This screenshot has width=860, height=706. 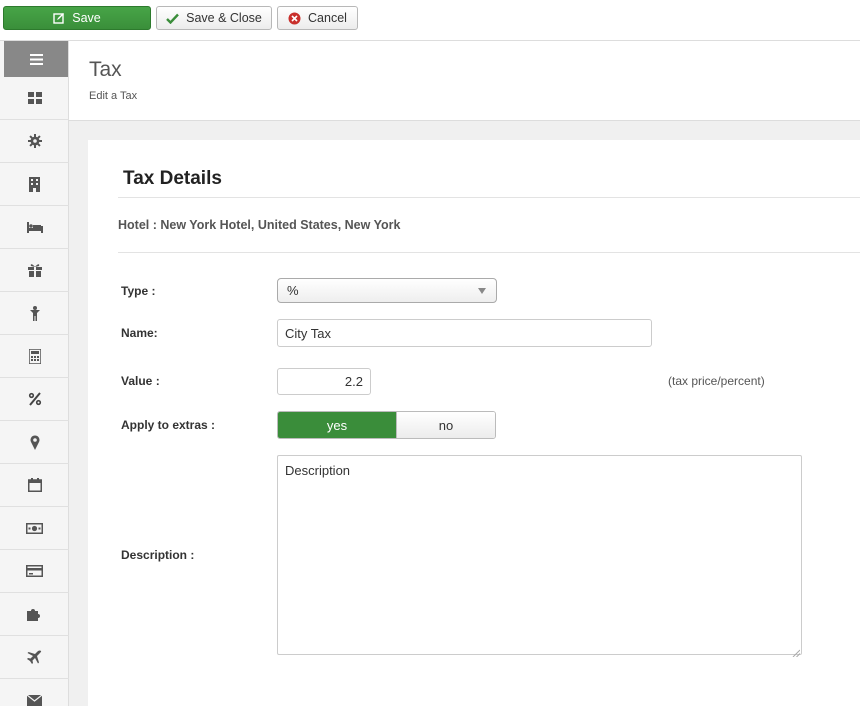 I want to click on apply-extras-toggle: yes no, so click(x=386, y=425).